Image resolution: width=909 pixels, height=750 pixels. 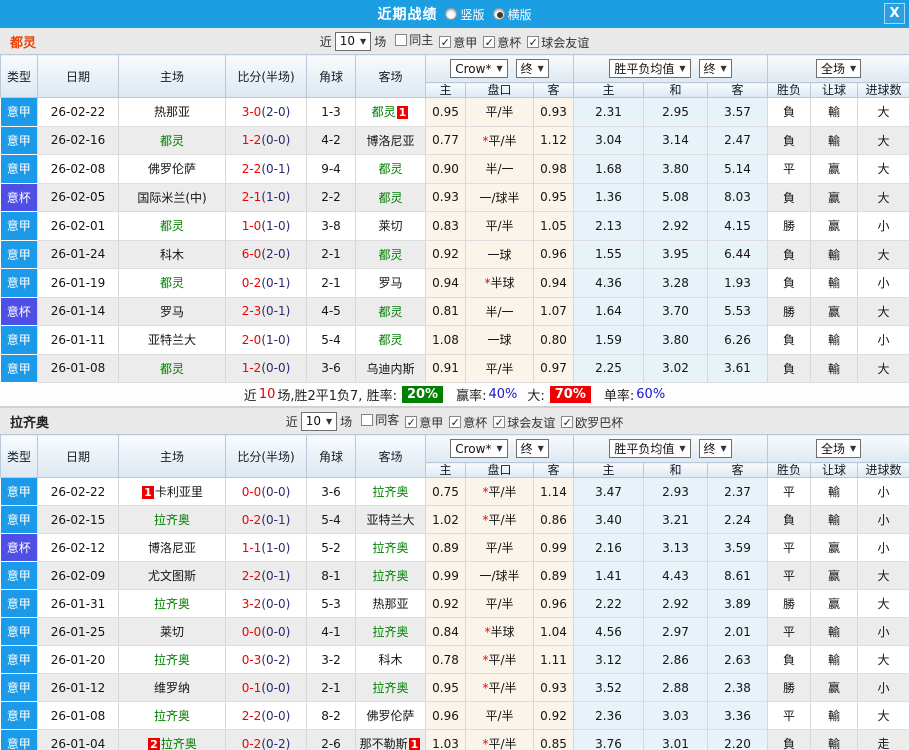 I want to click on date-cell: 26-01-08, so click(x=78, y=715).